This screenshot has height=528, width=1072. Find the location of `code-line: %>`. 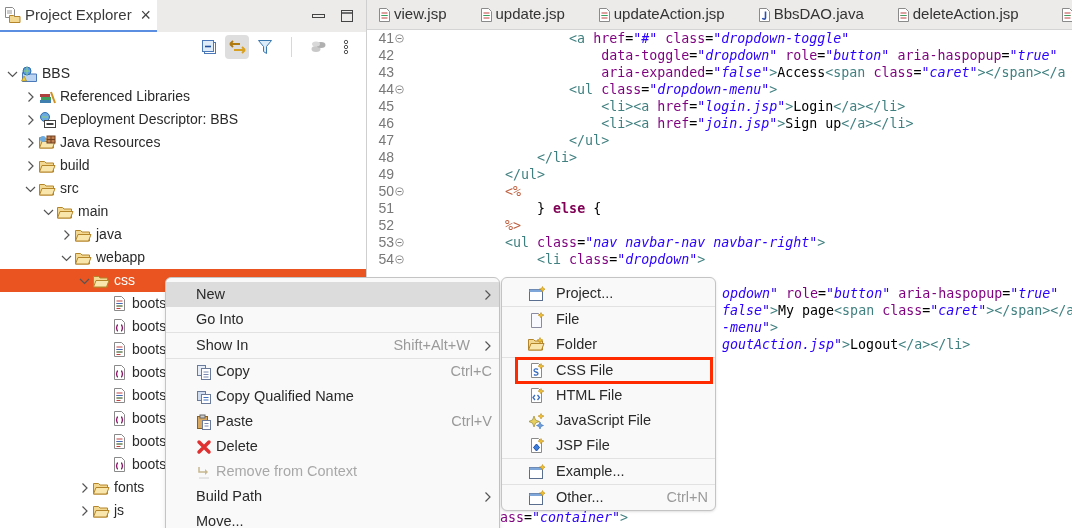

code-line: %> is located at coordinates (513, 225).